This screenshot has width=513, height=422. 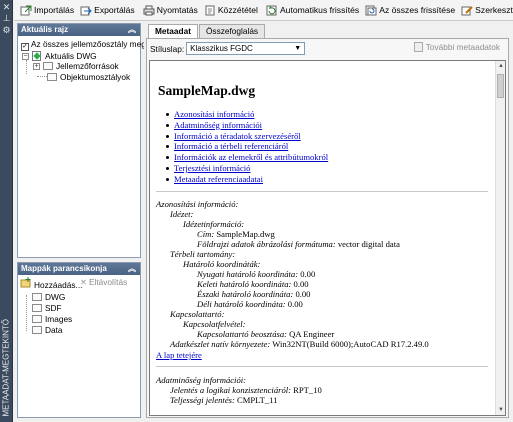 I want to click on field-label: Határoló koordináták:, so click(x=222, y=264).